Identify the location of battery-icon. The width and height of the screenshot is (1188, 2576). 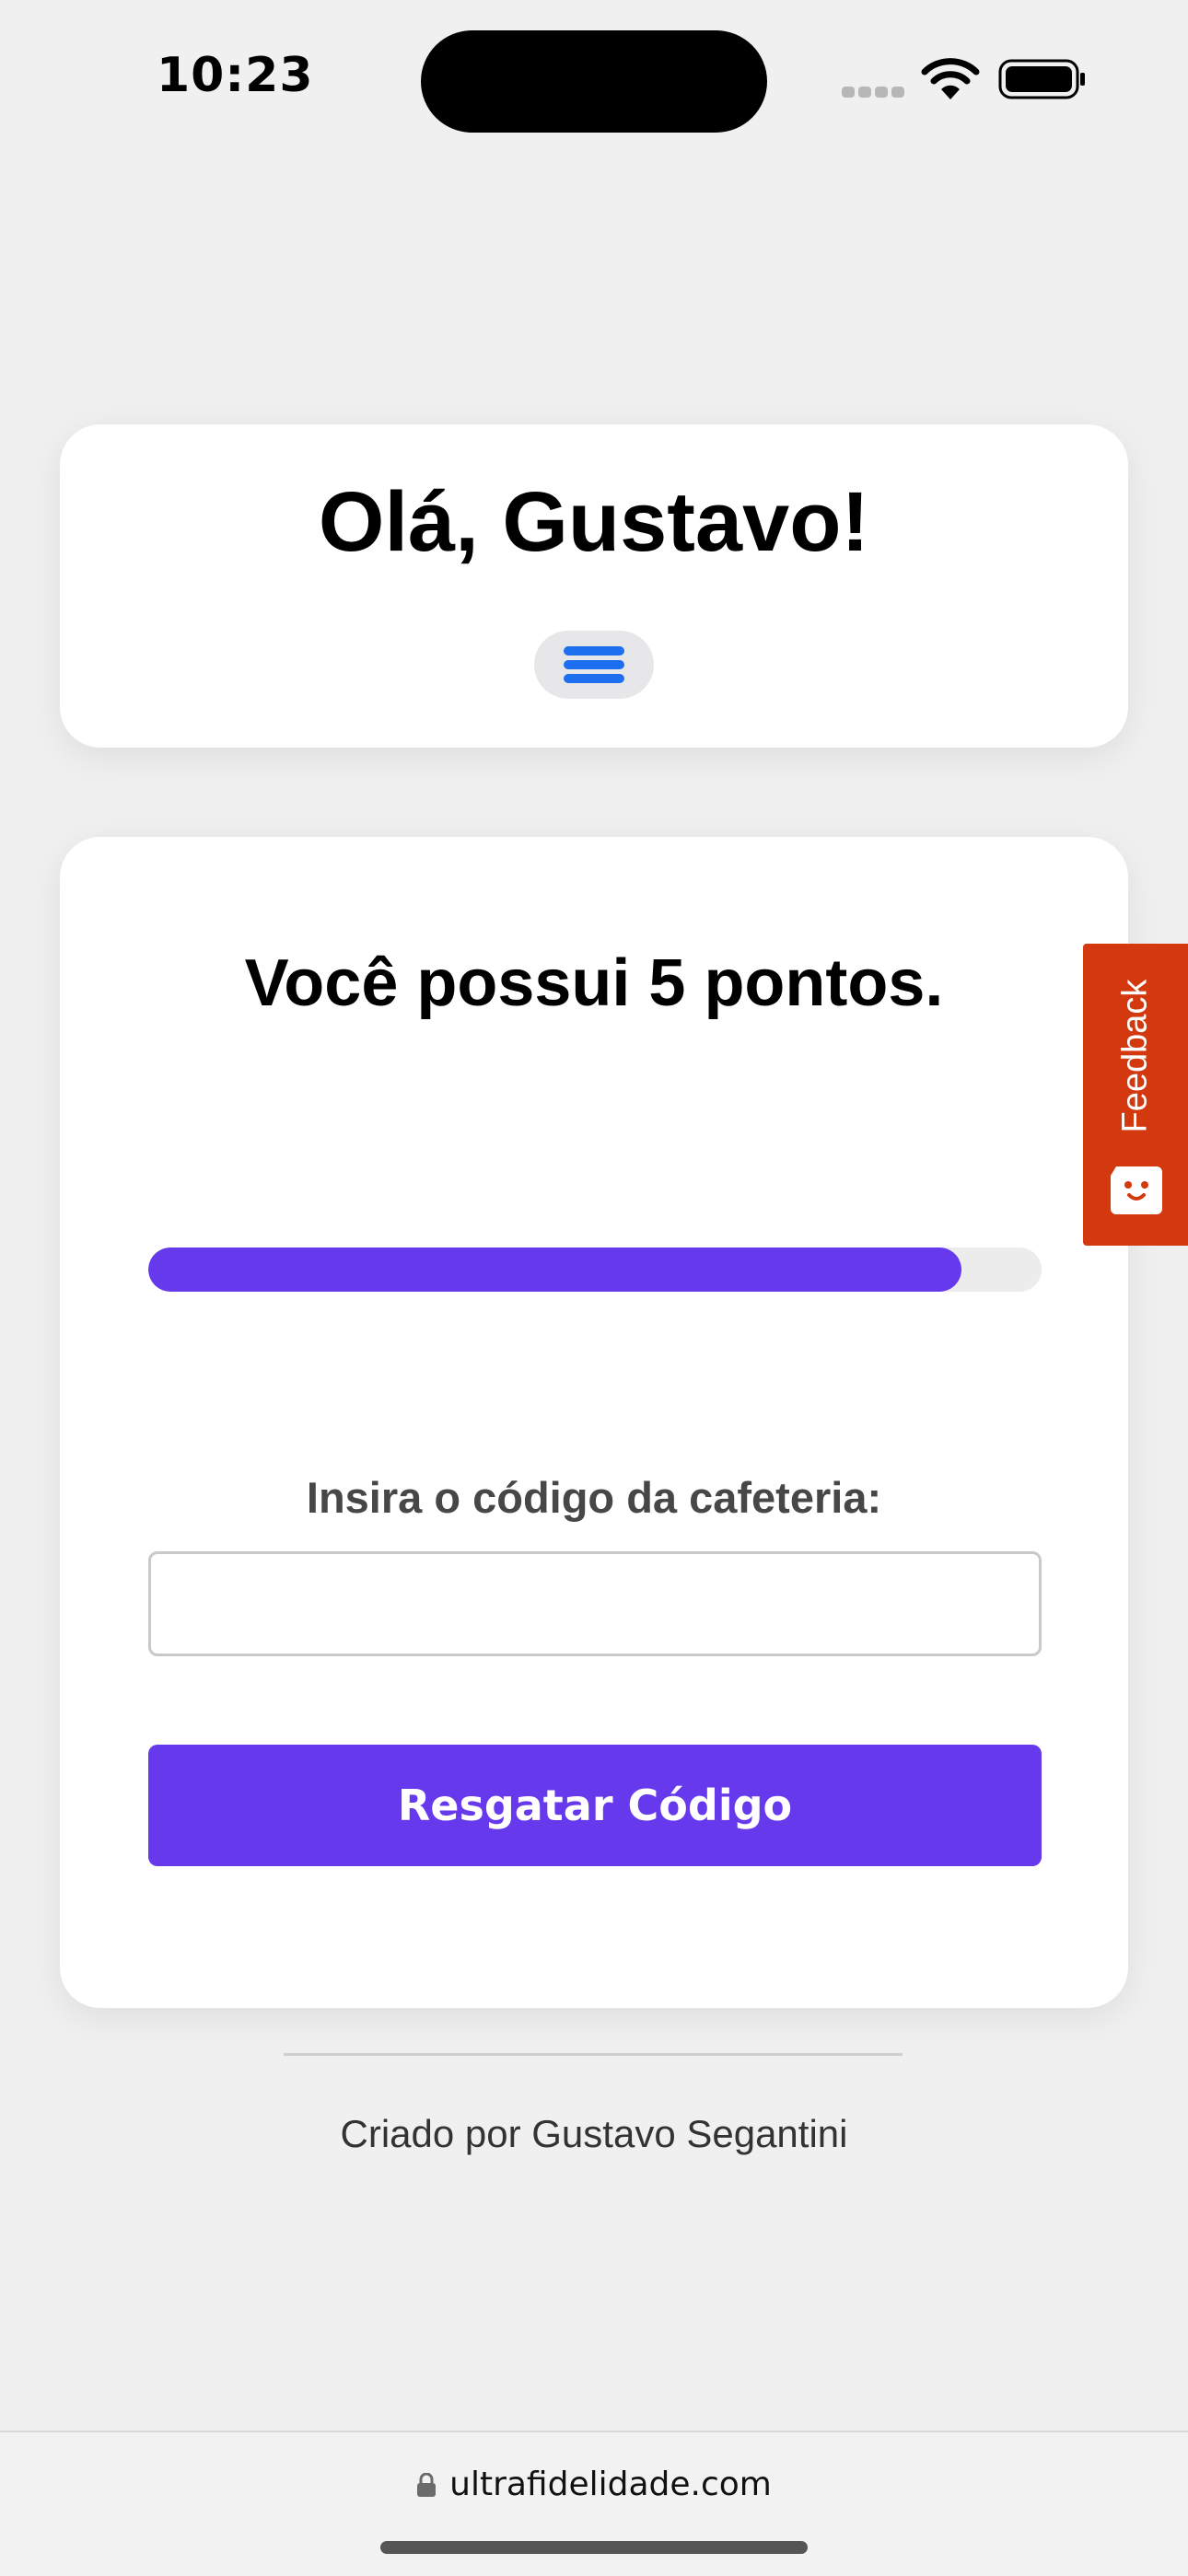
(1041, 79).